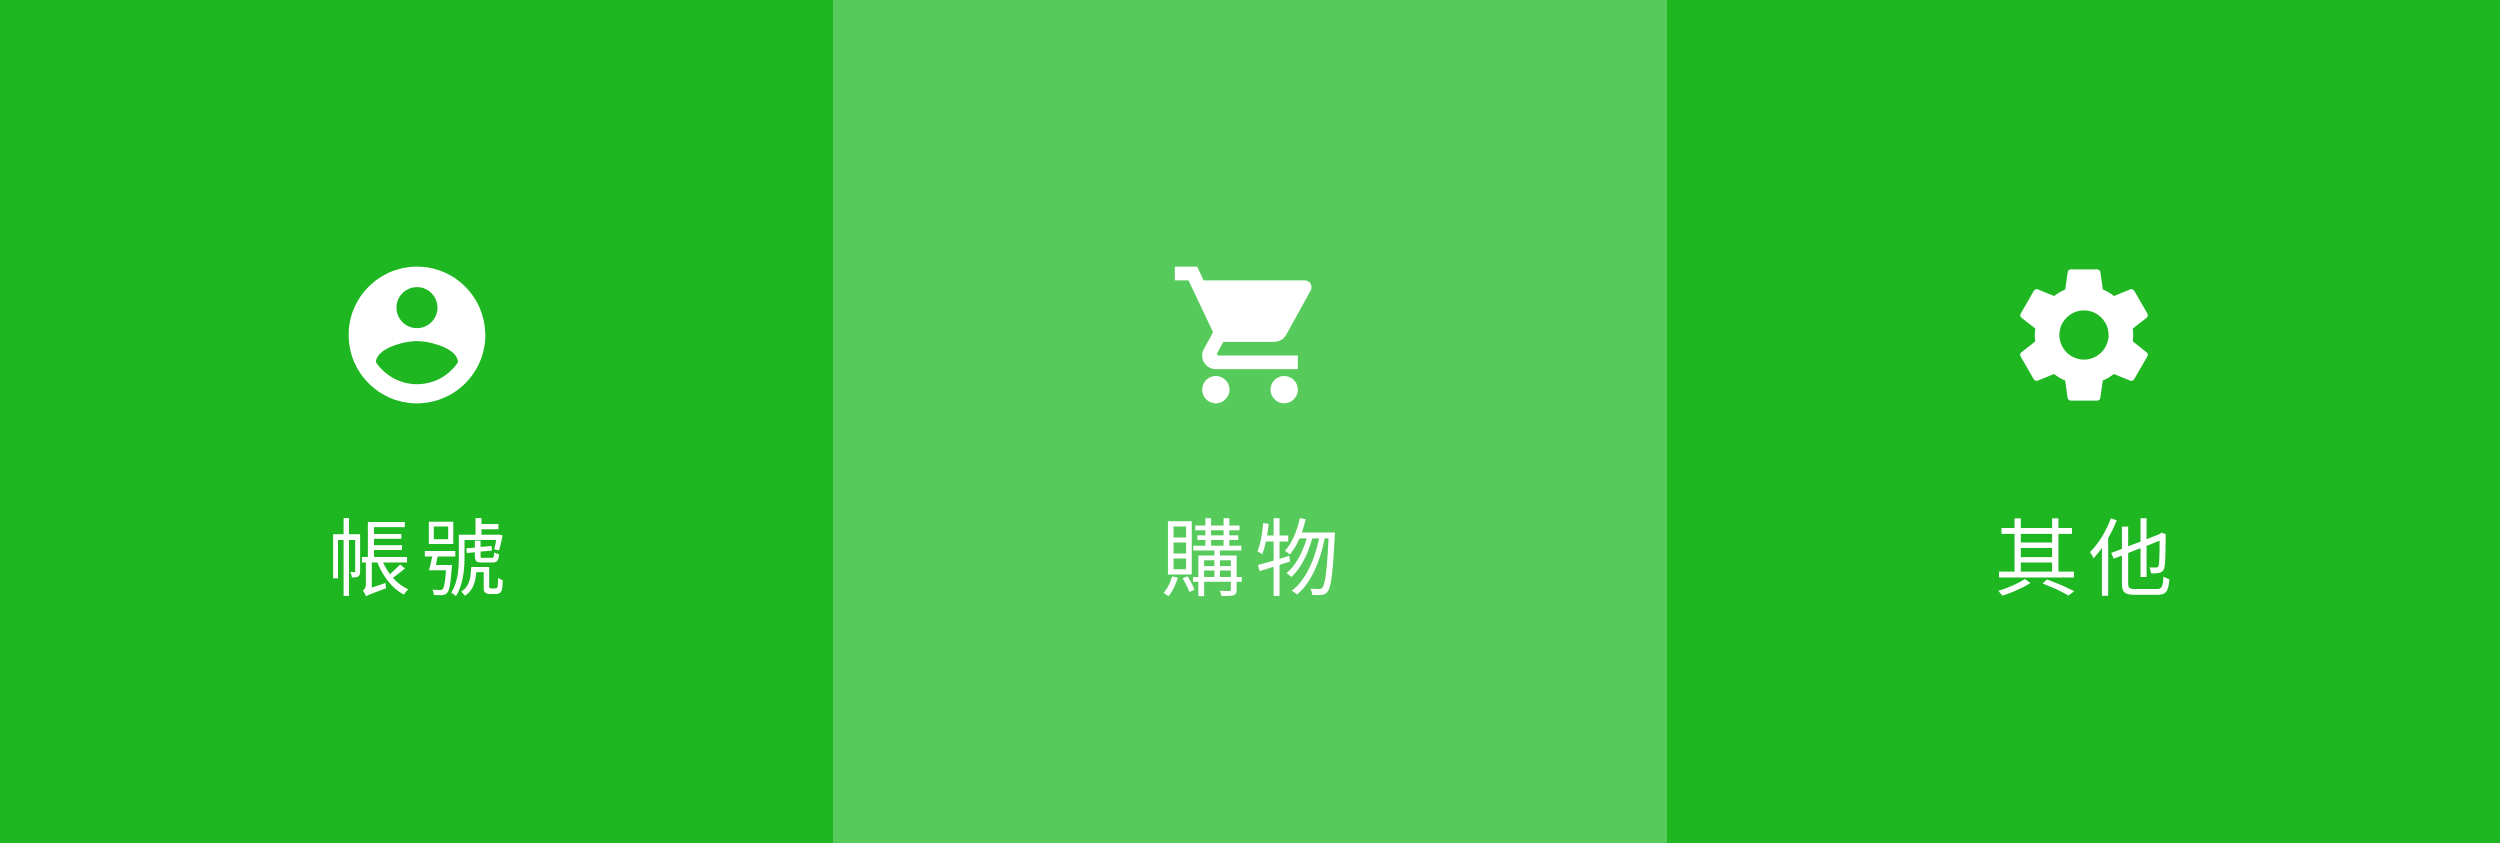  Describe the element at coordinates (2088, 560) in the screenshot. I see `tab-other-label: 其他` at that location.